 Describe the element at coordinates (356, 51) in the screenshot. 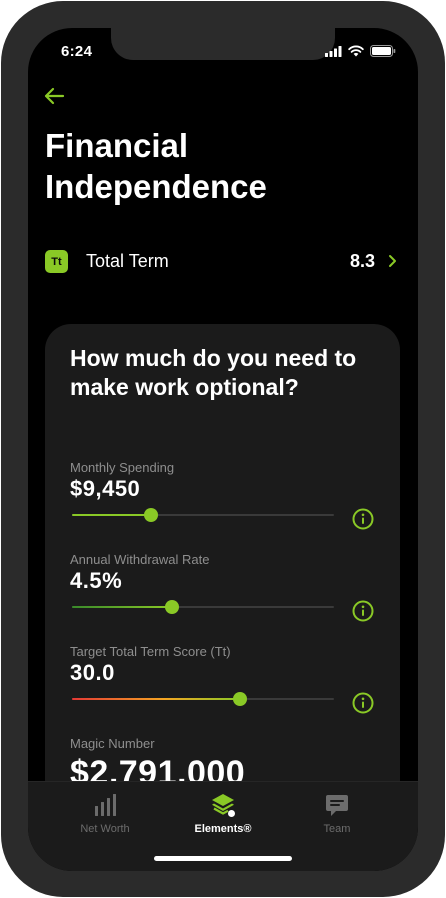

I see `wifi-icon` at that location.